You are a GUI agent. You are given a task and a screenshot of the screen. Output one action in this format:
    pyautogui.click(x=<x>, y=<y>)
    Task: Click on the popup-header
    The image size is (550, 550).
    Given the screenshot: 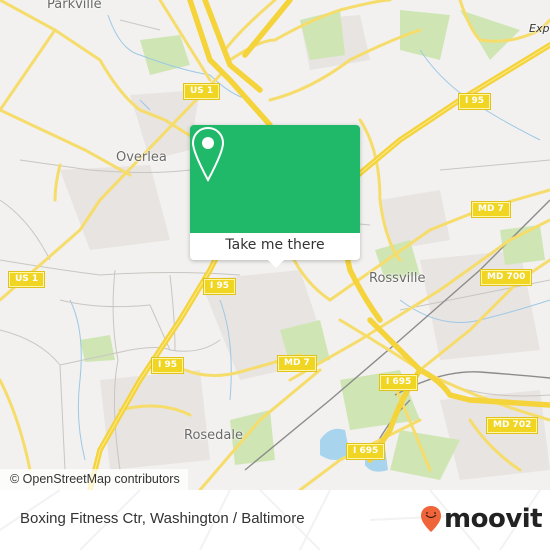 What is the action you would take?
    pyautogui.click(x=275, y=179)
    